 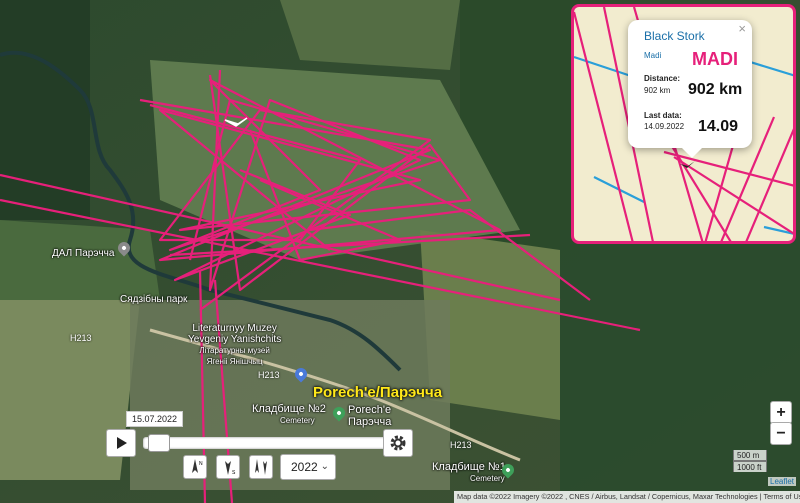 I want to click on poreche-label: Porech'e Парэчча, so click(x=369, y=416).